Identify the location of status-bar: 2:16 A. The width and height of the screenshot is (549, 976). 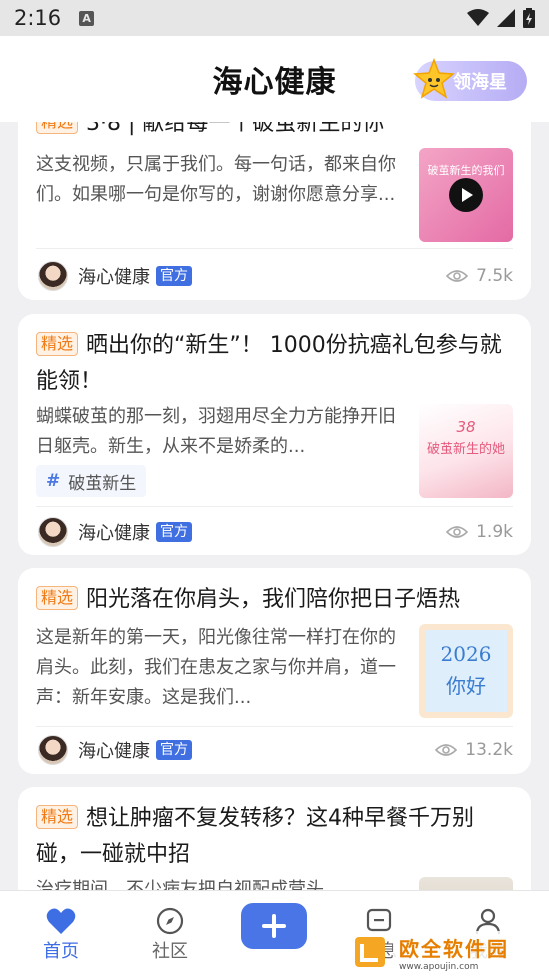
(274, 18).